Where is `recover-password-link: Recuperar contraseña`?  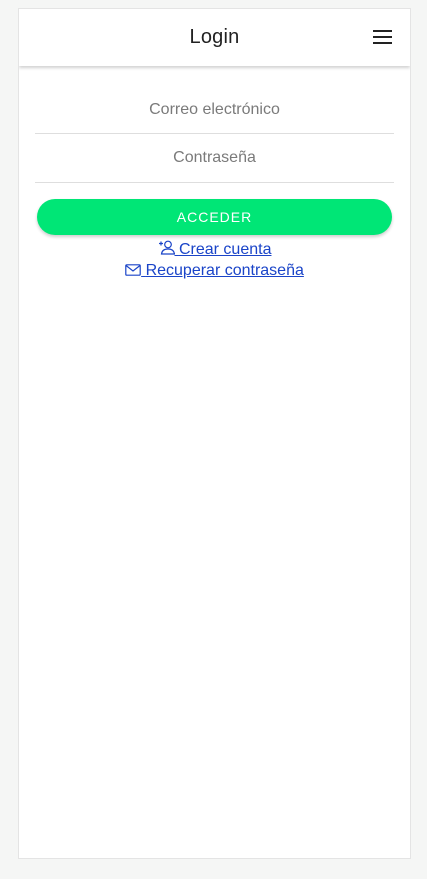 recover-password-link: Recuperar contraseña is located at coordinates (214, 270).